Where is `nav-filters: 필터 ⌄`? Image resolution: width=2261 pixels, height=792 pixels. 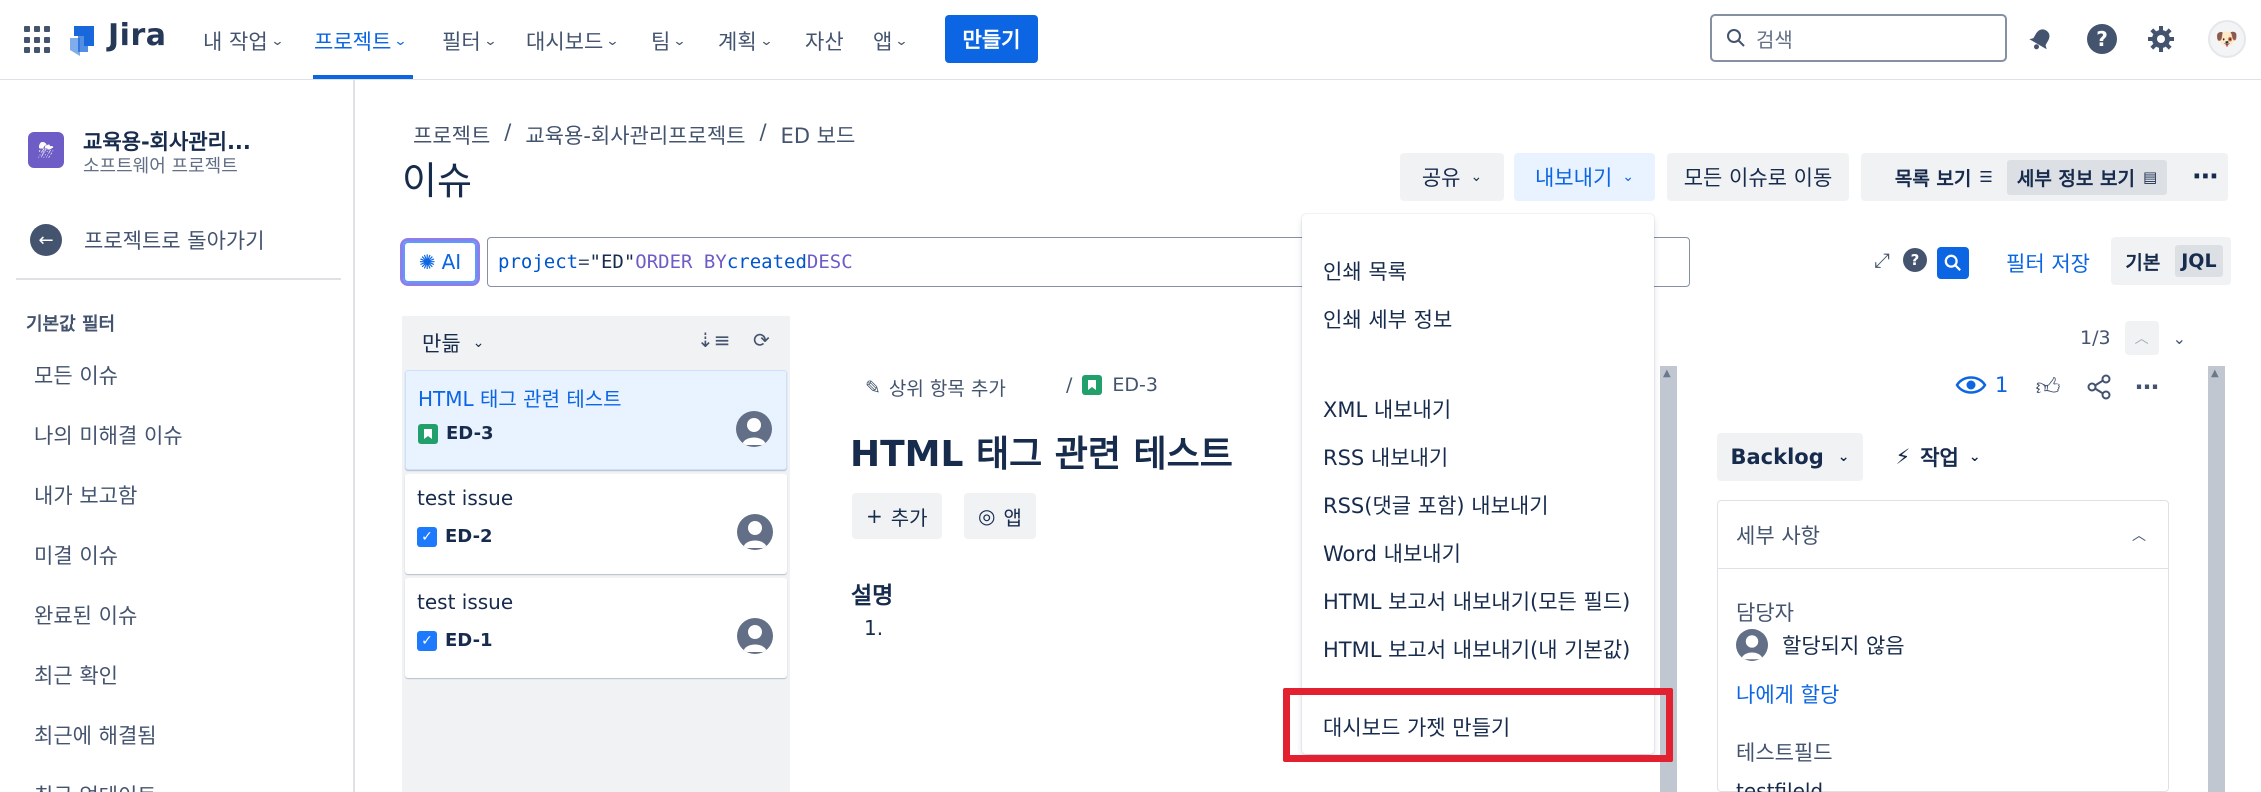 nav-filters: 필터 ⌄ is located at coordinates (470, 41).